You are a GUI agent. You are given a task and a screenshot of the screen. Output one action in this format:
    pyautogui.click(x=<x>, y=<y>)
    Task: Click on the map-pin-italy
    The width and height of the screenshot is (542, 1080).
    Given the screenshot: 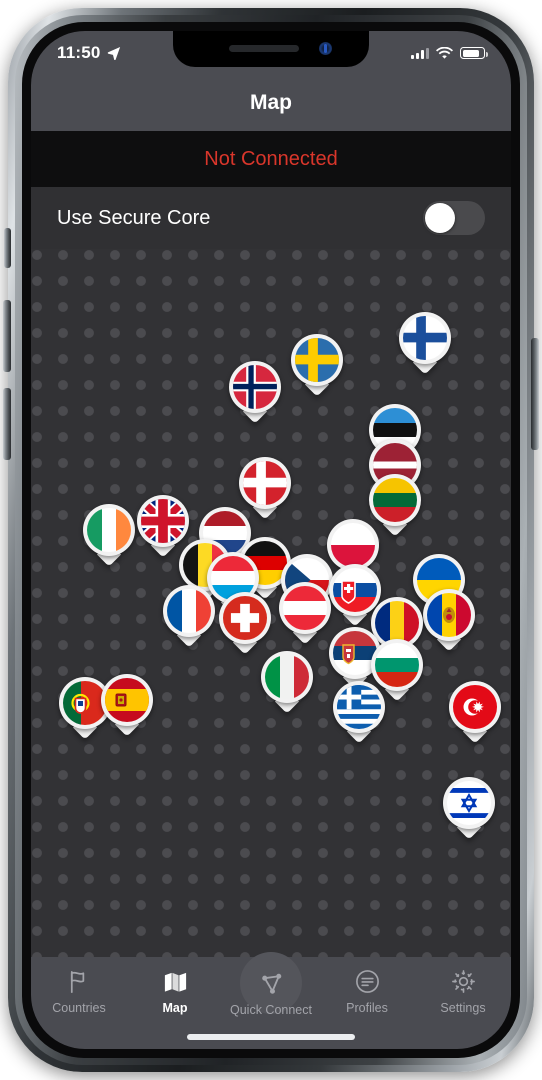 What is the action you would take?
    pyautogui.click(x=287, y=682)
    